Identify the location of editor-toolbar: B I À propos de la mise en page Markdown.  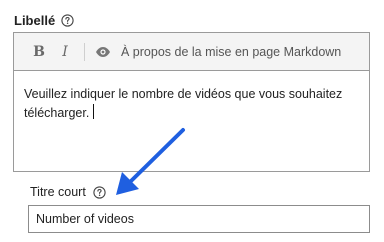
(191, 52).